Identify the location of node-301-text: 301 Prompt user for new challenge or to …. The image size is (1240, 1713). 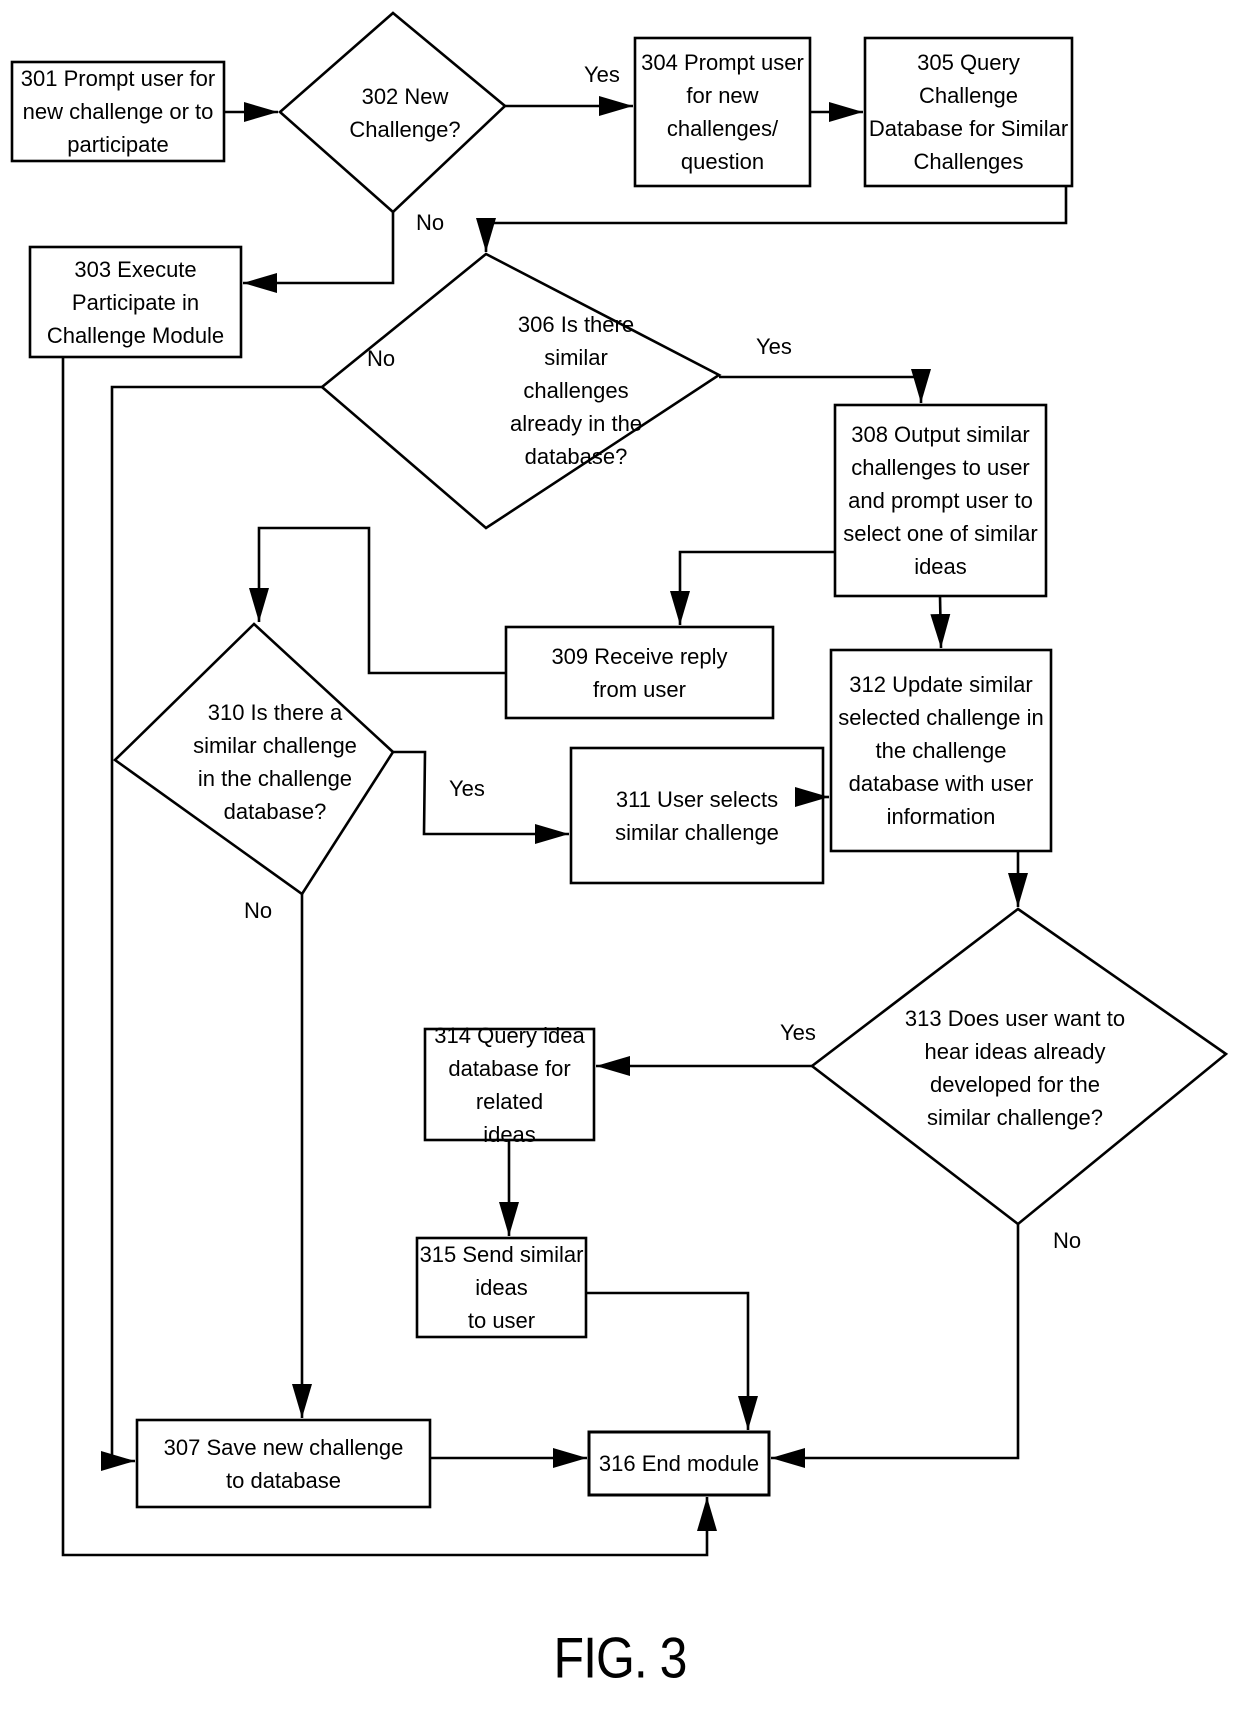
(118, 111).